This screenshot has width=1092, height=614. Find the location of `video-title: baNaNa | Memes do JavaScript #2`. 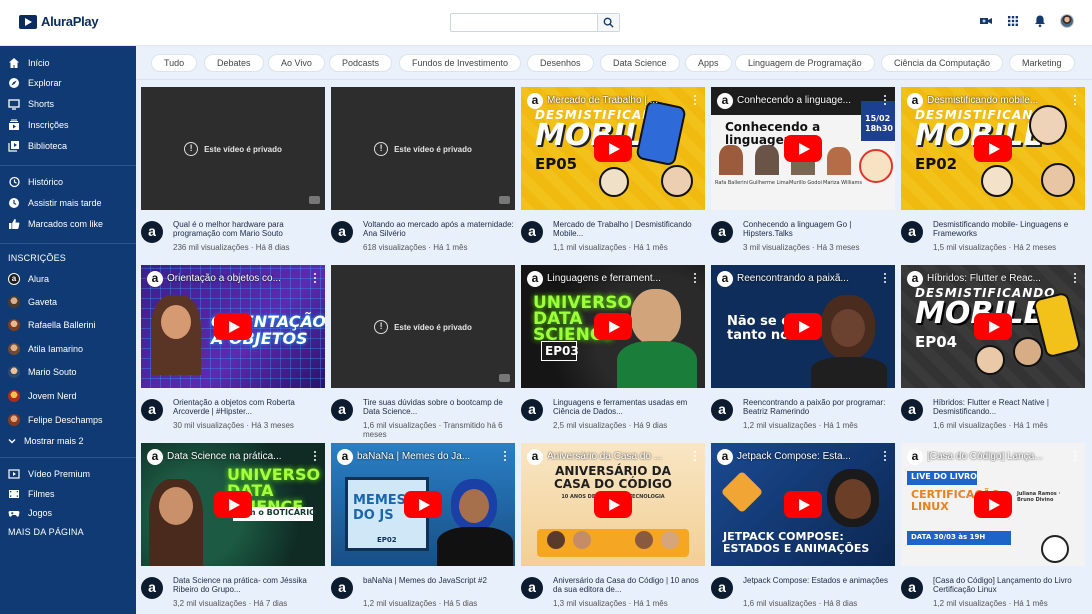

video-title: baNaNa | Memes do JavaScript #2 is located at coordinates (439, 580).